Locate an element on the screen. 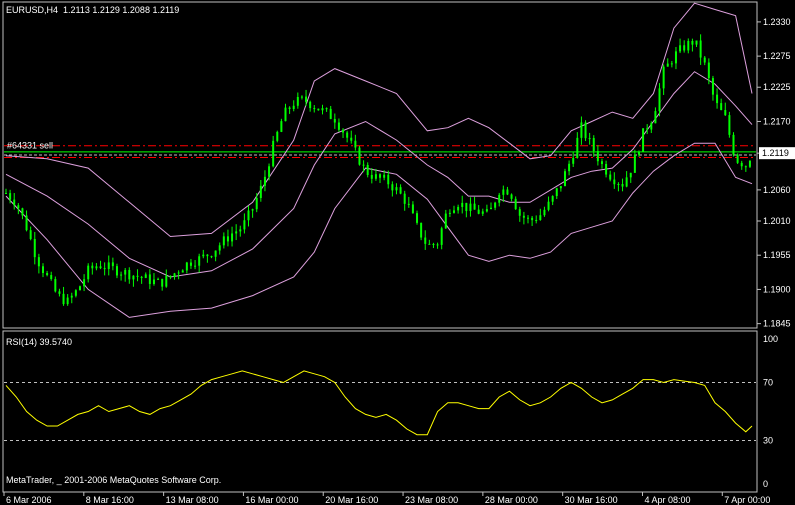 The height and width of the screenshot is (505, 795). x-tick-label: 8 Mar 16:00 is located at coordinates (110, 500).